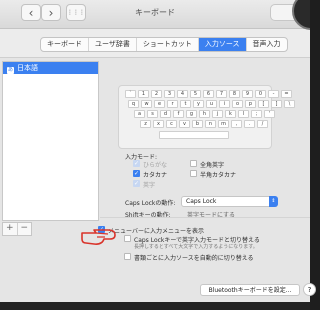  Describe the element at coordinates (172, 104) in the screenshot. I see `key: r` at that location.